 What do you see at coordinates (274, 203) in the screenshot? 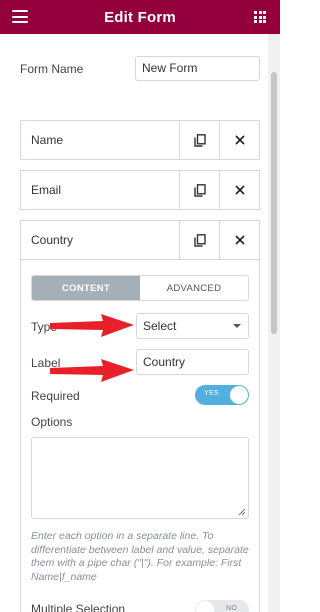
I see `scrollbar-thumb` at bounding box center [274, 203].